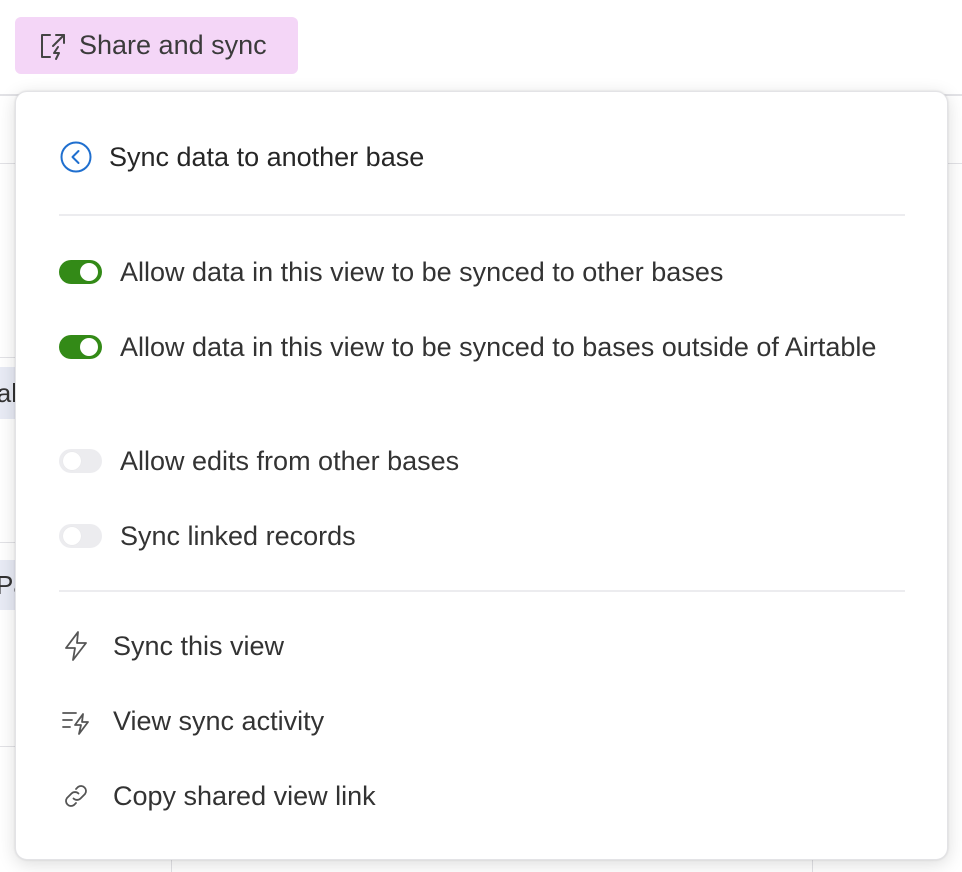 The width and height of the screenshot is (962, 872). What do you see at coordinates (290, 461) in the screenshot?
I see `toggle-label: Allow edits from other bases` at bounding box center [290, 461].